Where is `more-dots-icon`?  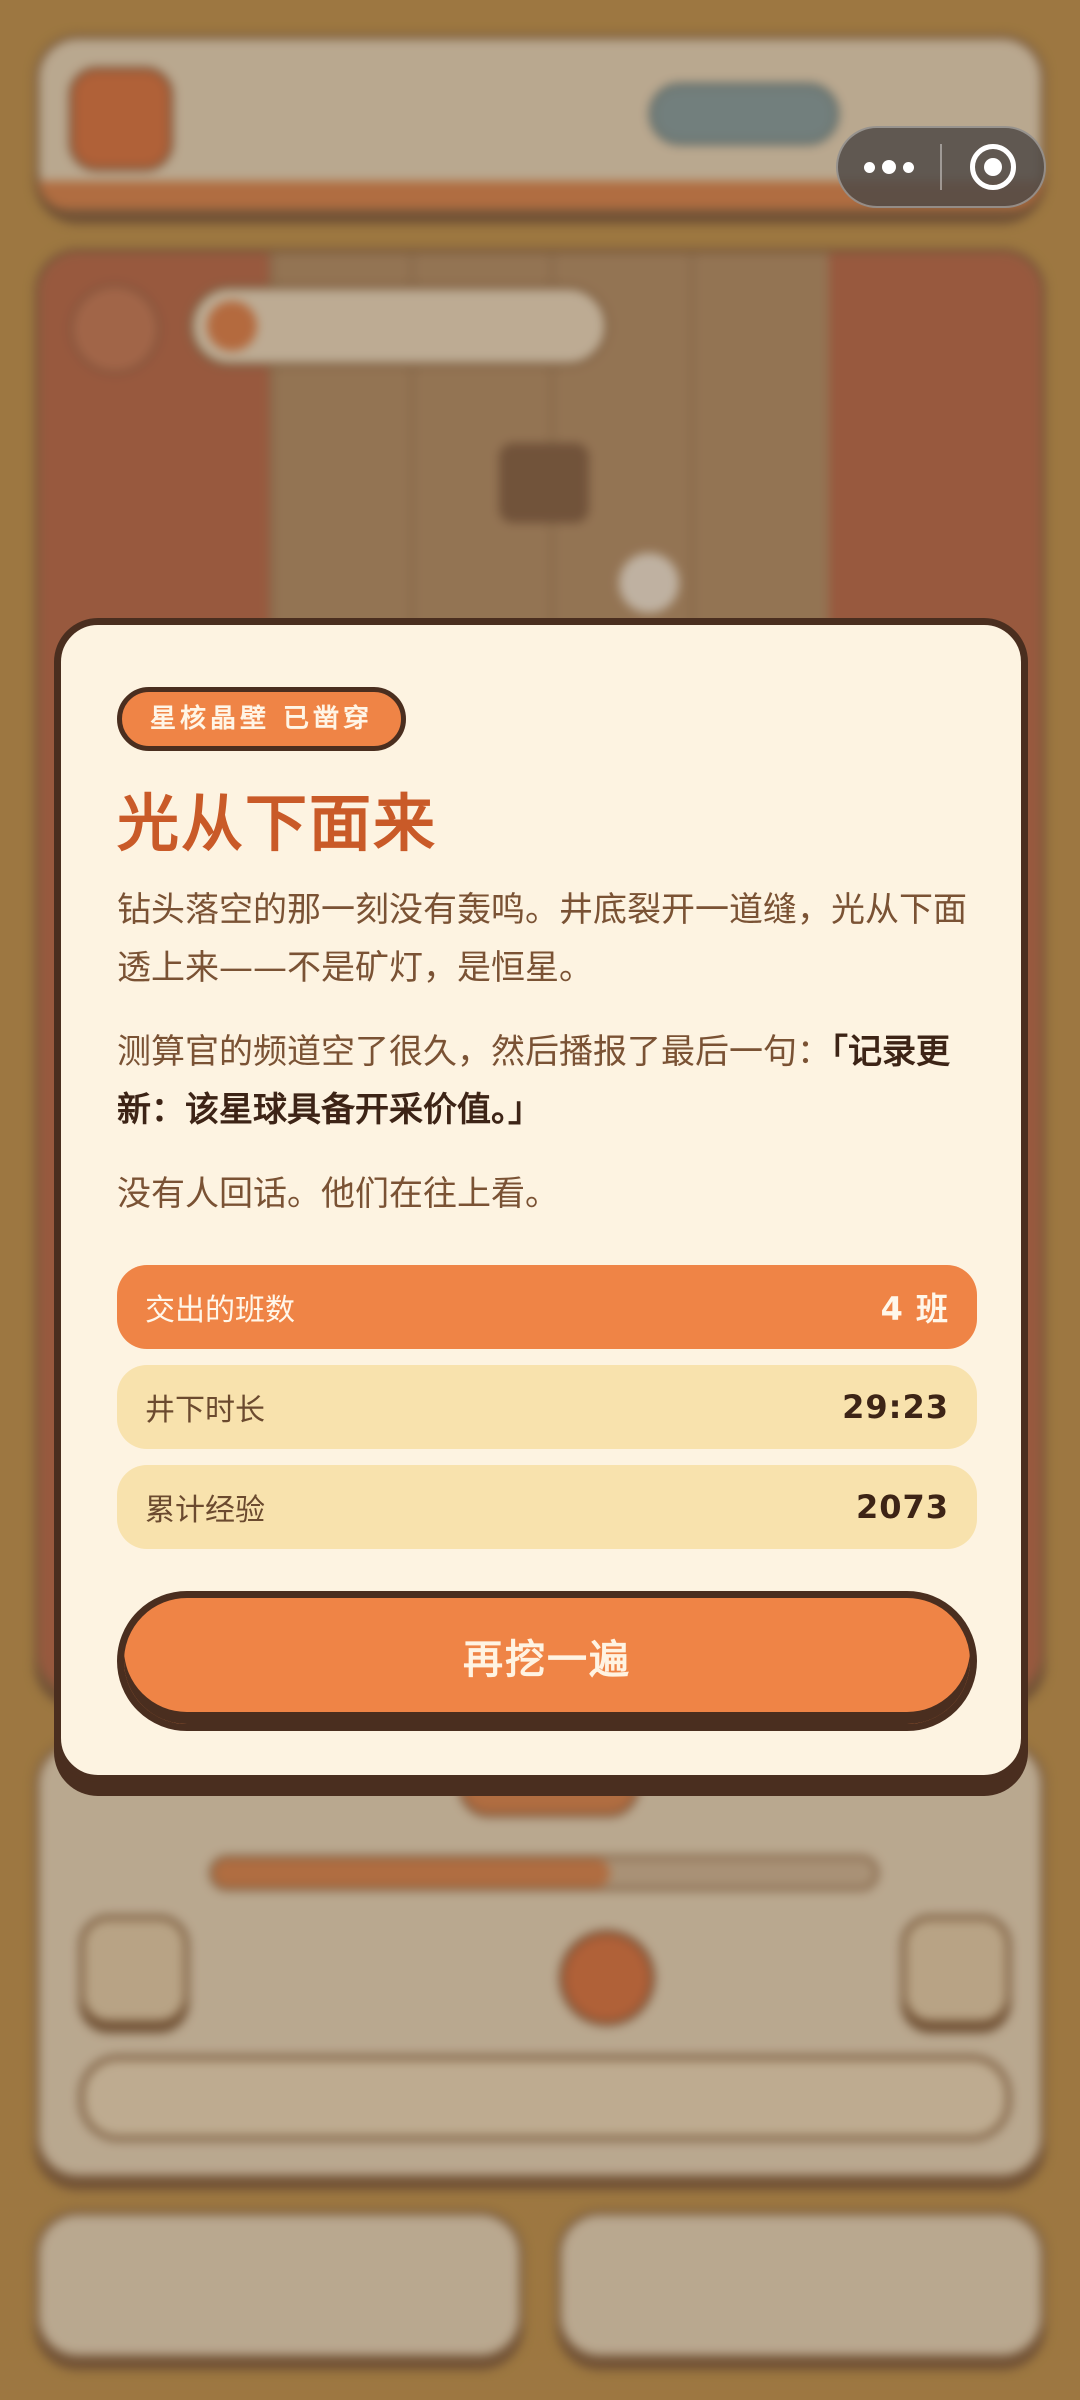
more-dots-icon is located at coordinates (889, 167).